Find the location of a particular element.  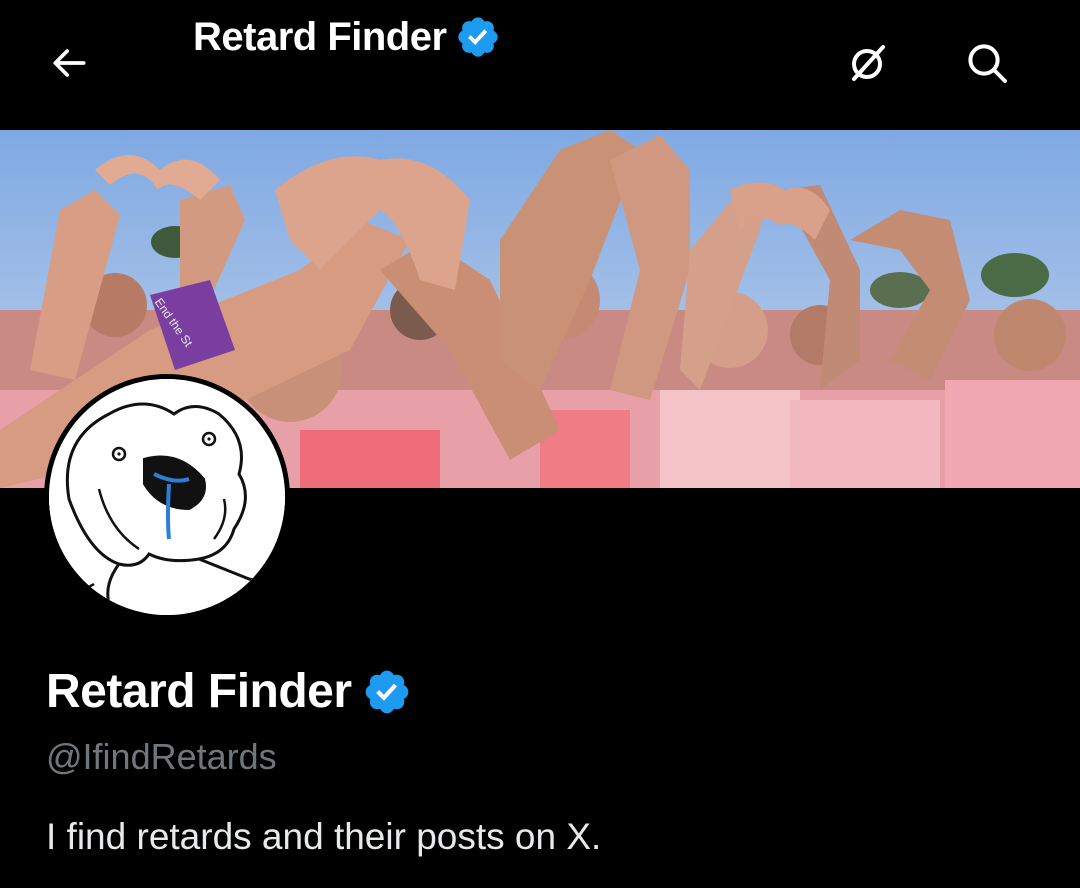

search-icon is located at coordinates (987, 63).